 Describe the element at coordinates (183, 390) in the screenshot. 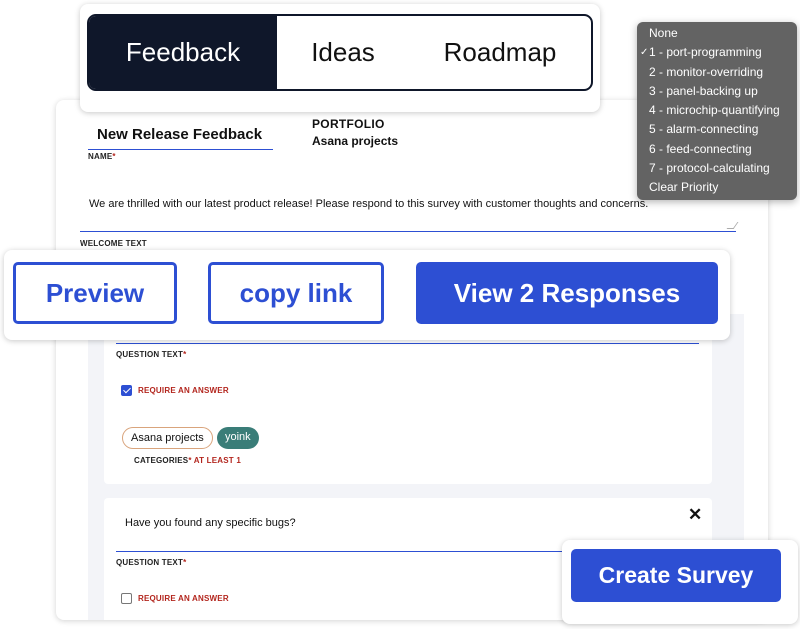

I see `require-answer-label-1: REQUIRE AN ANSWER` at that location.